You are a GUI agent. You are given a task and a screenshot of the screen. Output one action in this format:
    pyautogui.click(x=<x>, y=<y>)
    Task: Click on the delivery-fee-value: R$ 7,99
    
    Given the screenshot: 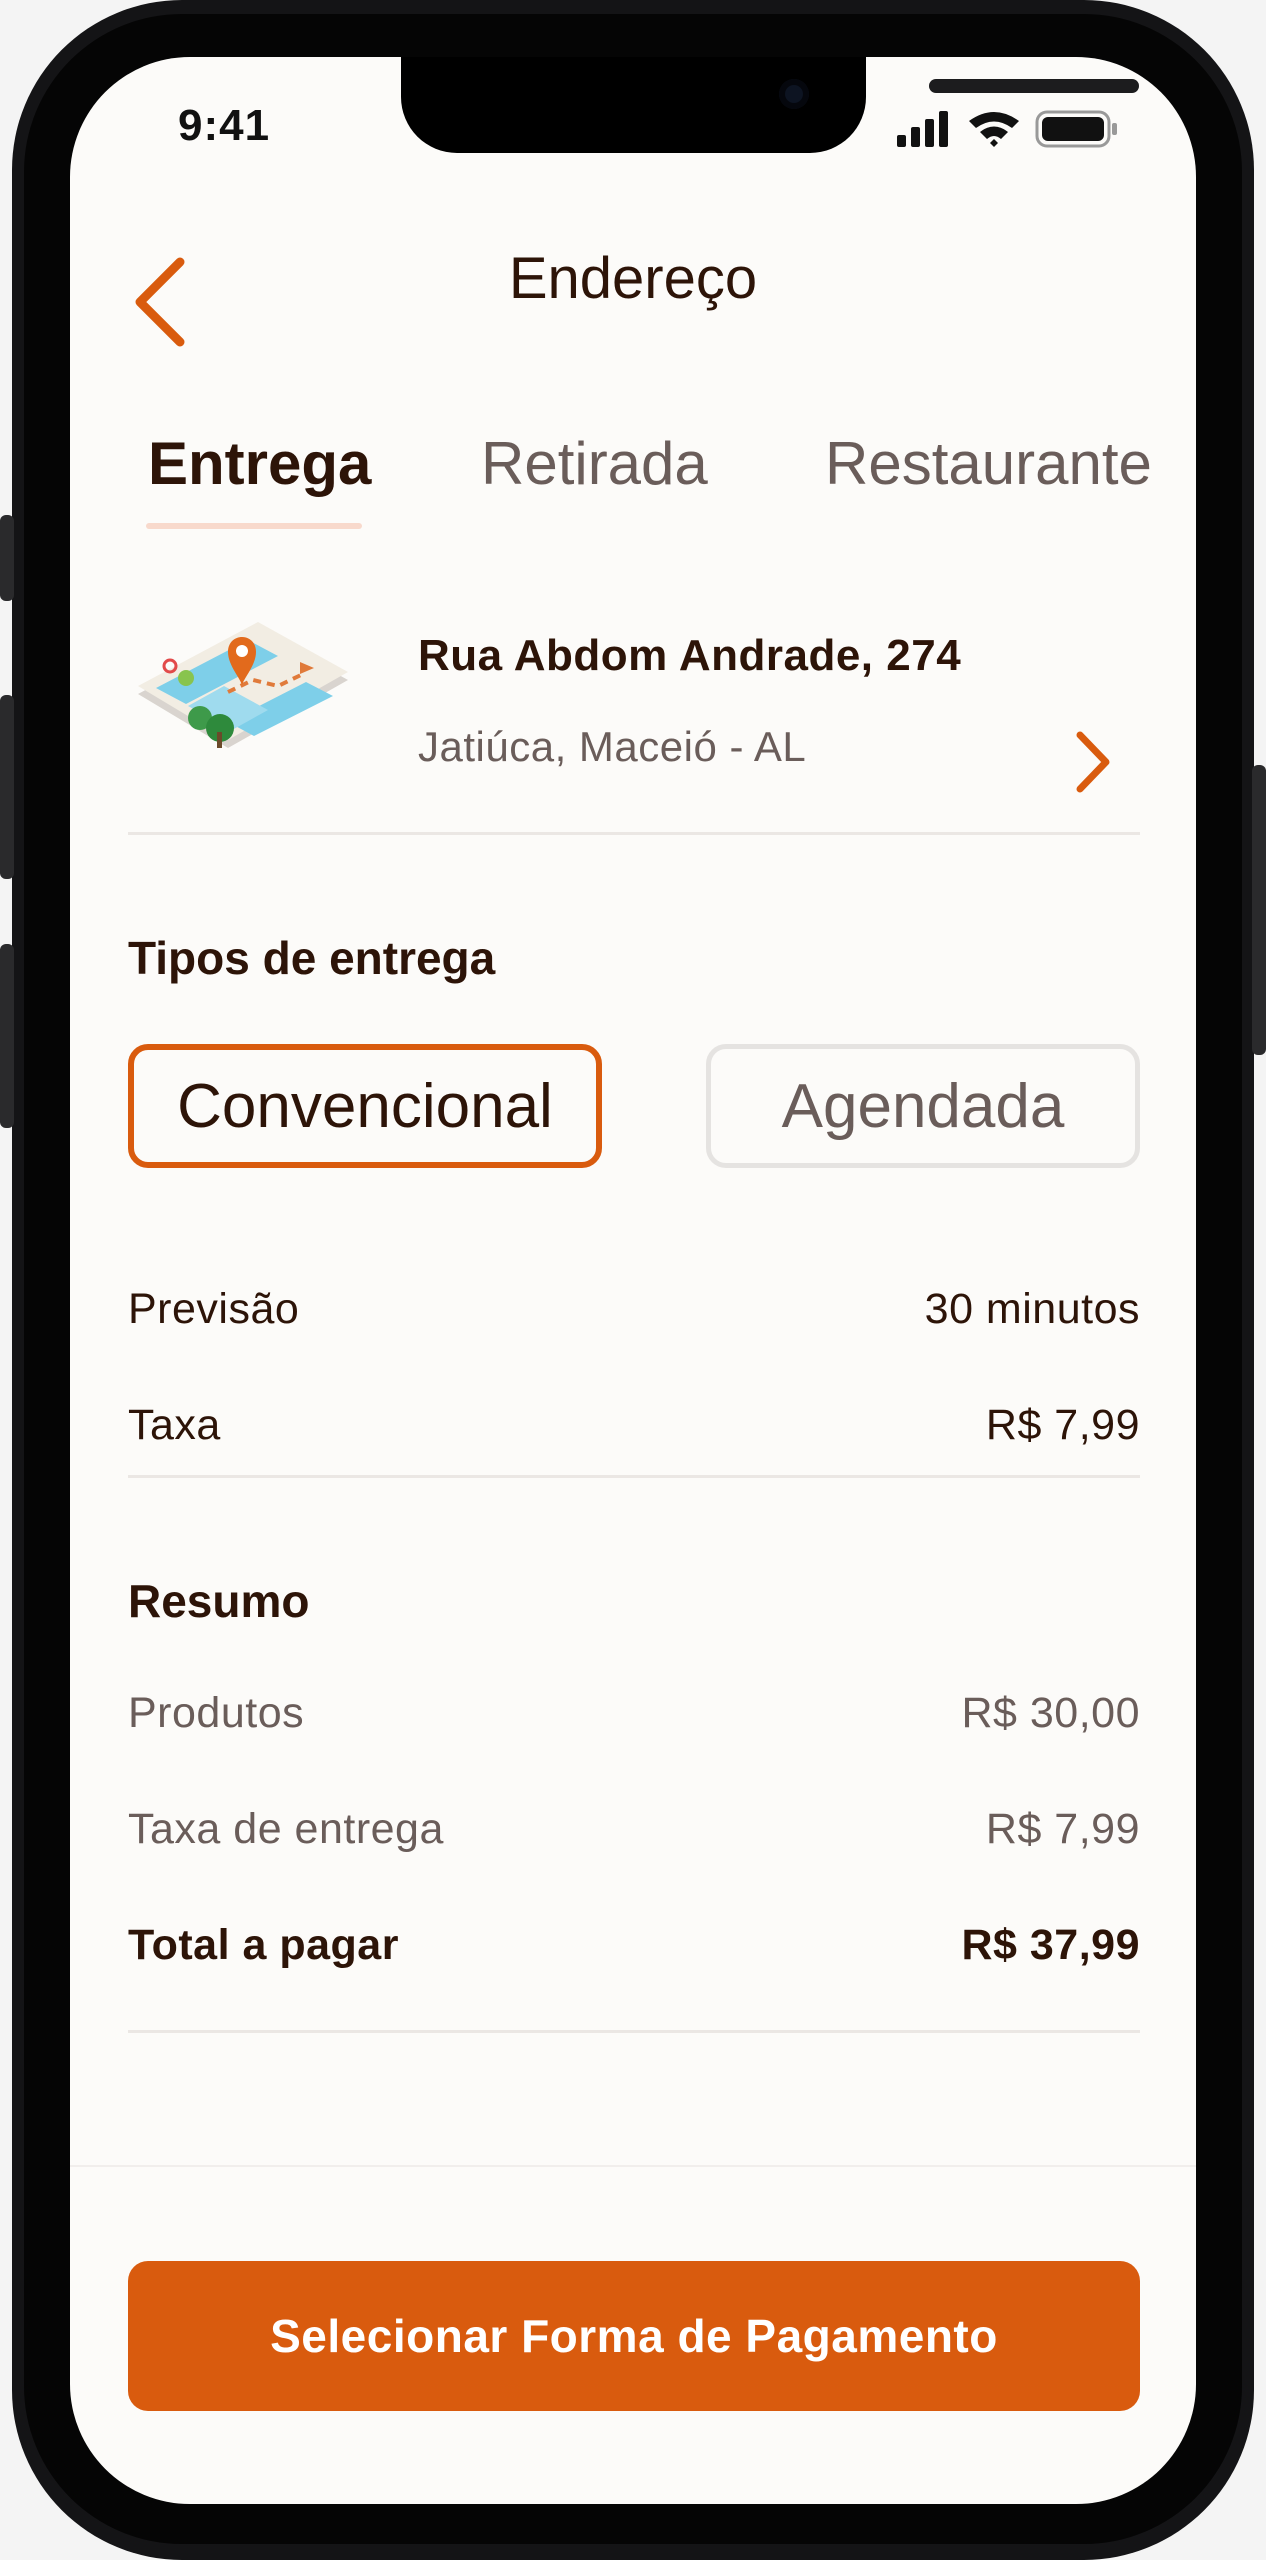 What is the action you would take?
    pyautogui.click(x=1062, y=1829)
    